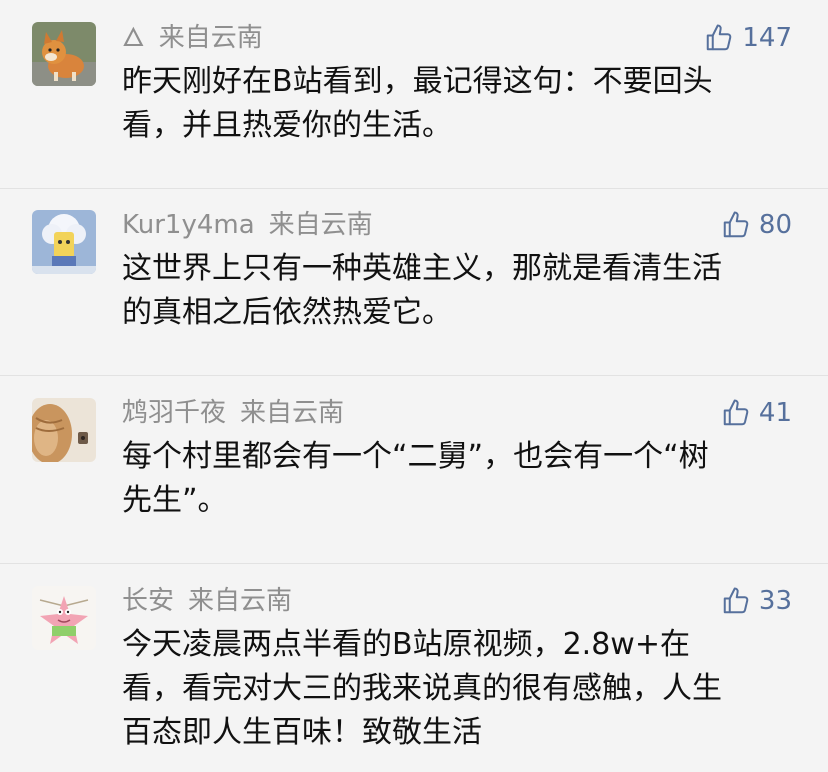  I want to click on comment-line: 的真相之后依然热爱它。, so click(287, 312).